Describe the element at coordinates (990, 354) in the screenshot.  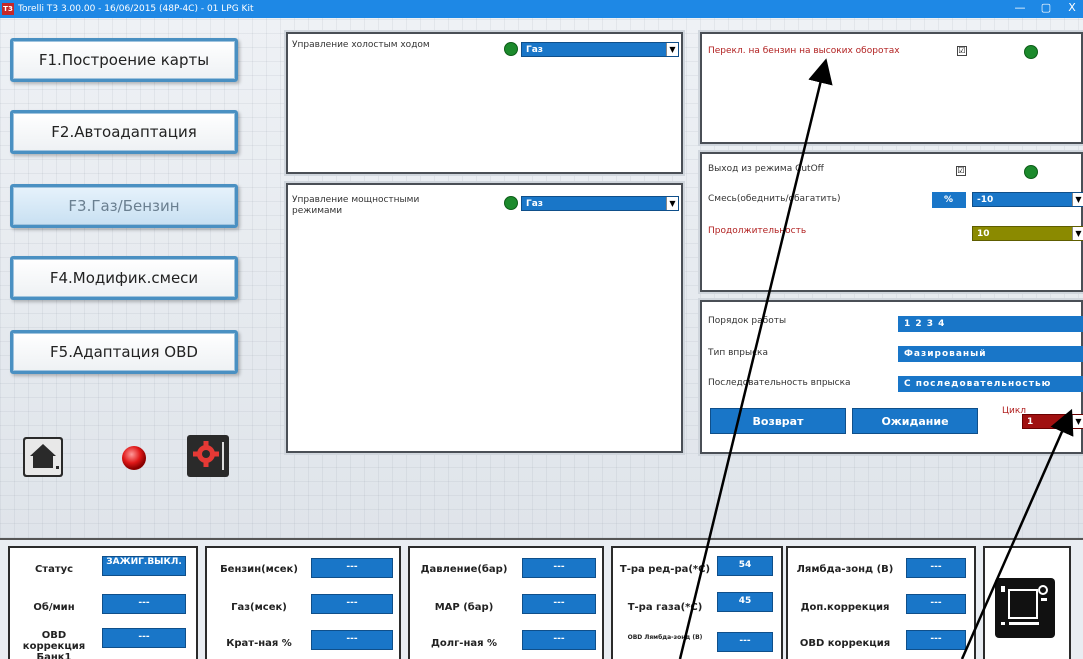
I see `injection-type-value: Фазированый` at that location.